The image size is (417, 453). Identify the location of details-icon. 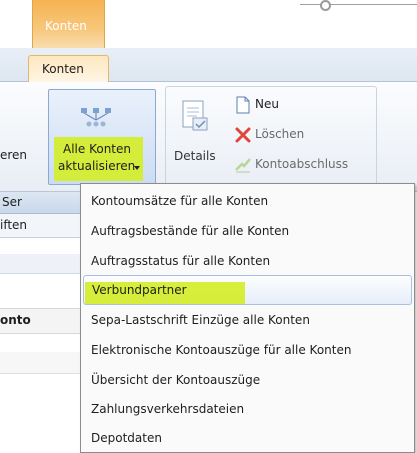
(195, 115).